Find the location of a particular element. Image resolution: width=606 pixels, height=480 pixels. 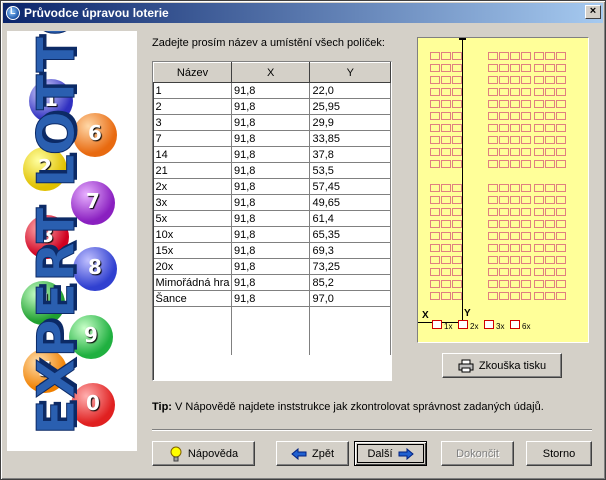

table-row: 15x 91,8 69,3 is located at coordinates (272, 250).